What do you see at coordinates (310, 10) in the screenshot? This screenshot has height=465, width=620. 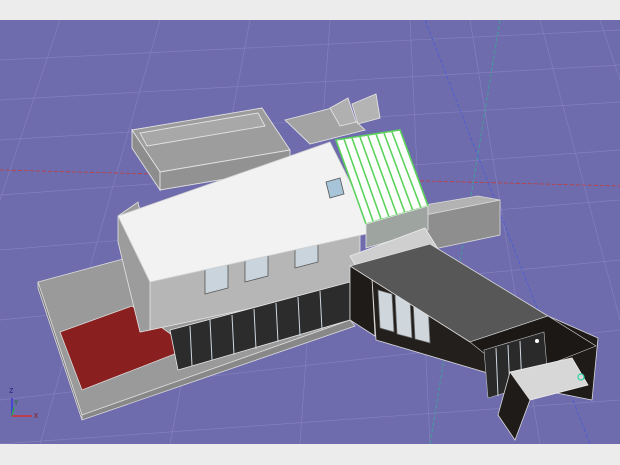 I see `top-toolbar` at bounding box center [310, 10].